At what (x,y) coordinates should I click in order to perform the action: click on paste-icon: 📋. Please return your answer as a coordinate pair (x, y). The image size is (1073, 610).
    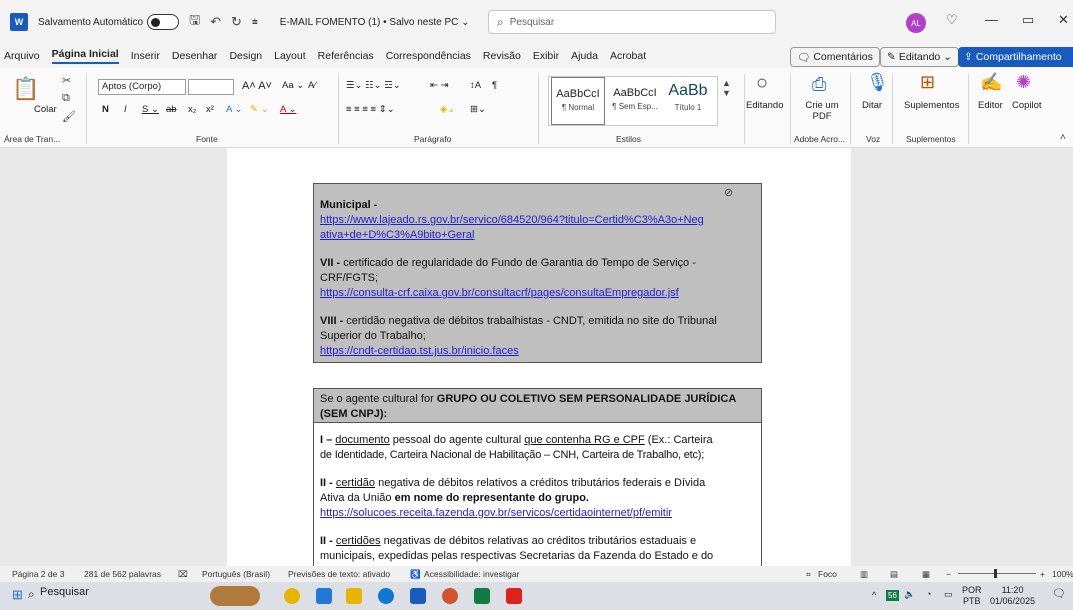
    Looking at the image, I should click on (25, 89).